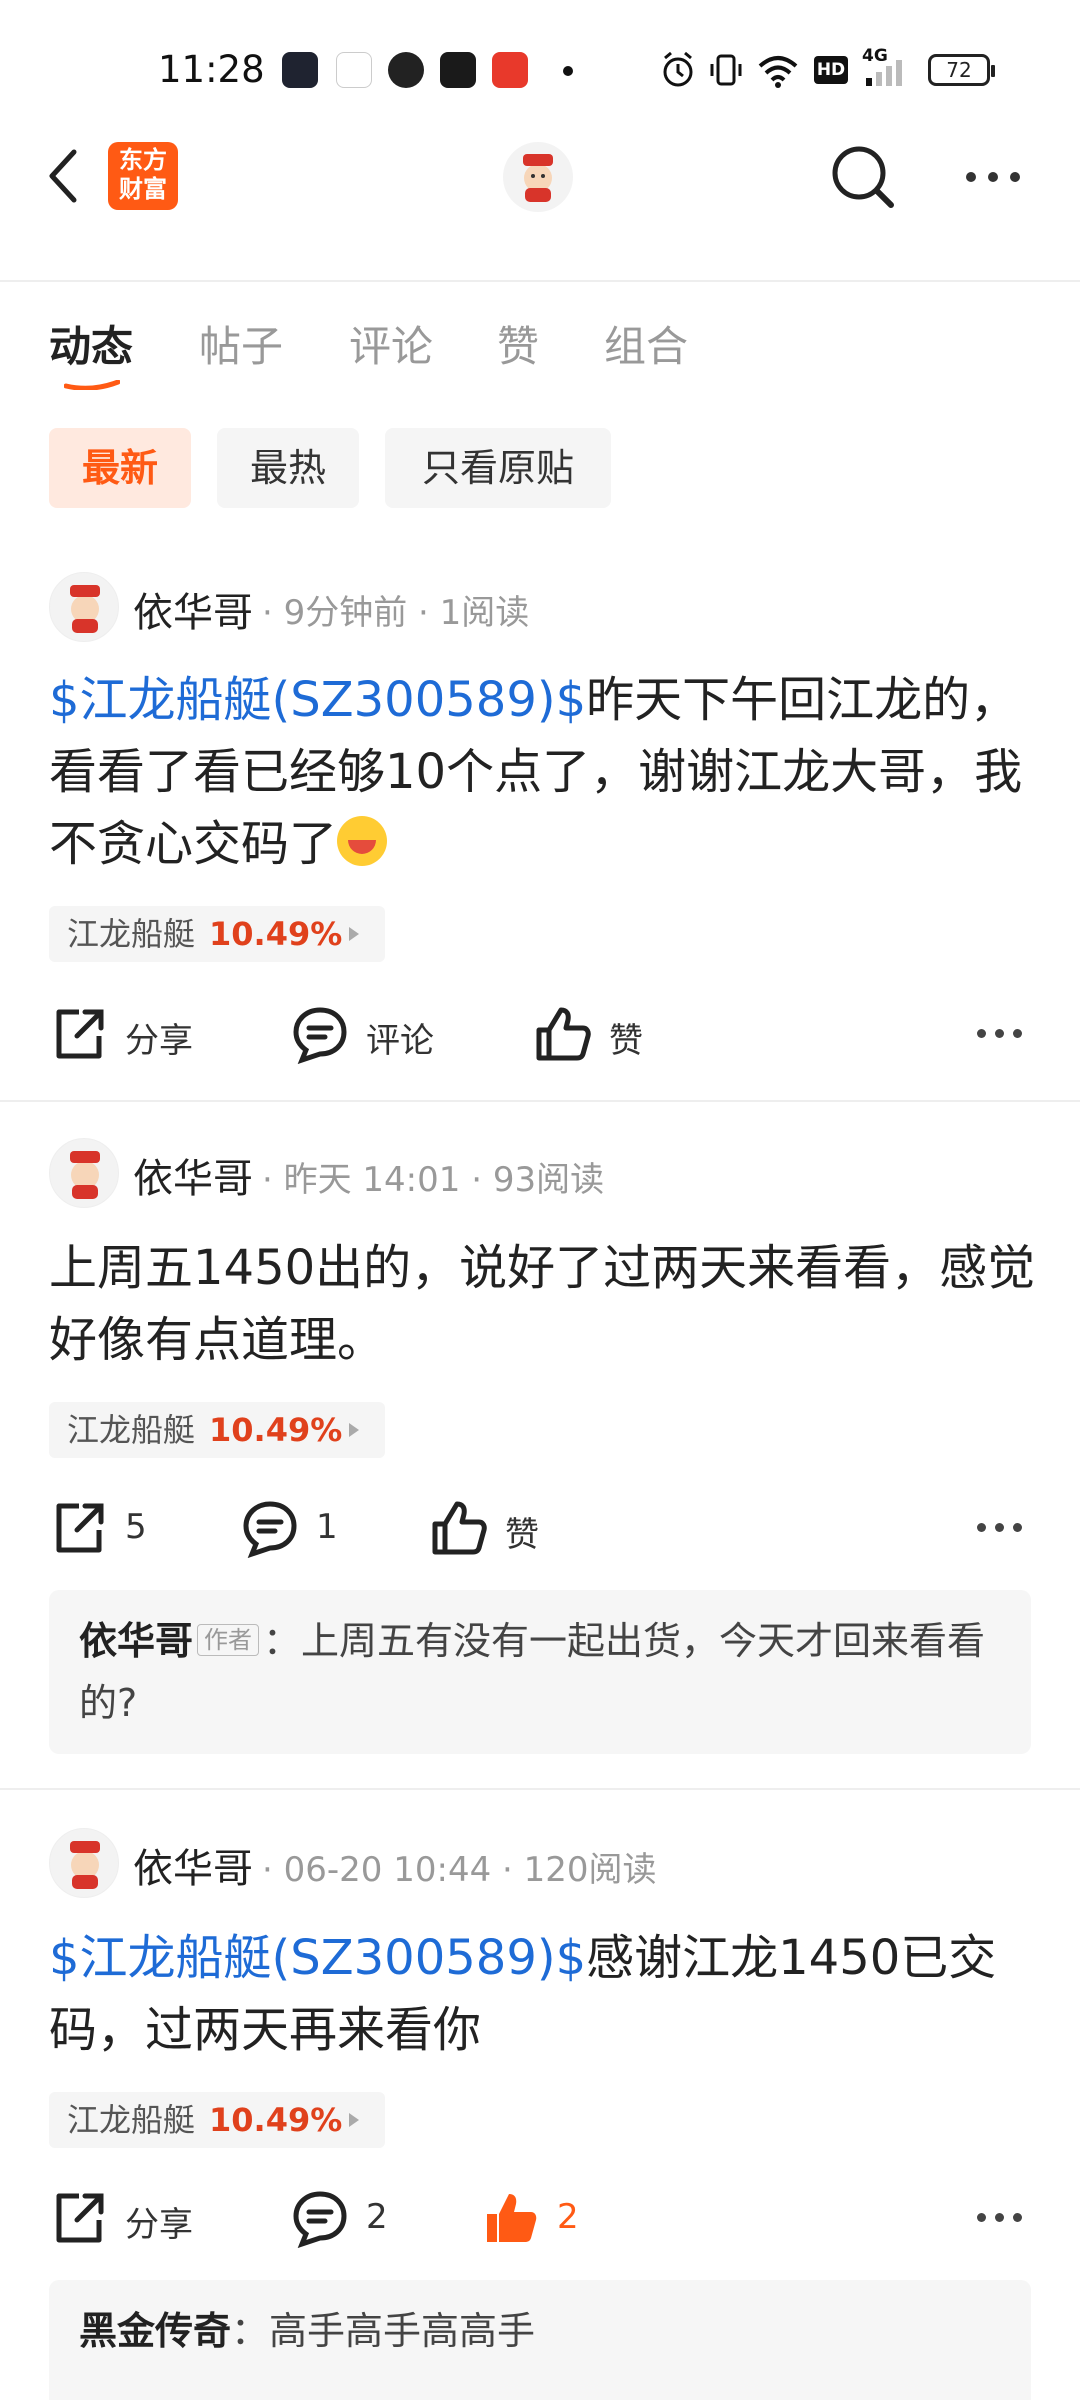 The width and height of the screenshot is (1080, 2400). Describe the element at coordinates (646, 343) in the screenshot. I see `tab-portfolio: 组合` at that location.